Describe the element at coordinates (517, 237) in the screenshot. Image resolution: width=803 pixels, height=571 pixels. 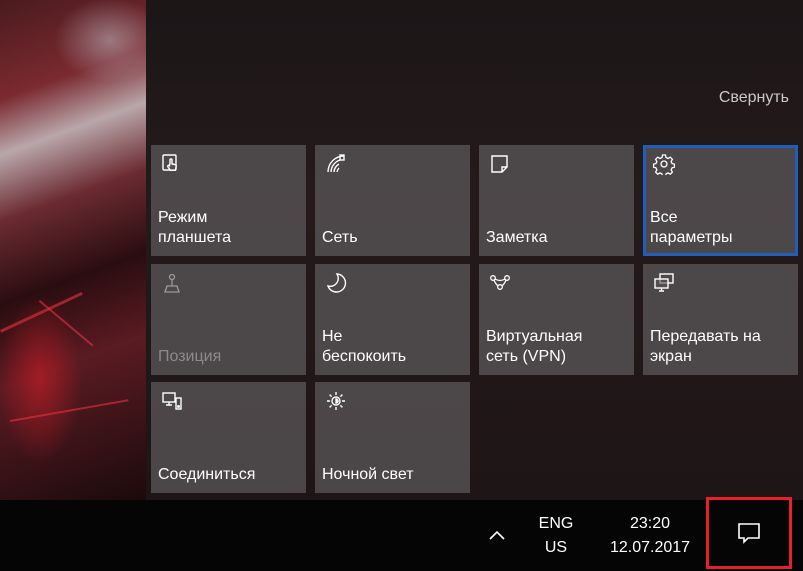
I see `tile-label: Заметка` at that location.